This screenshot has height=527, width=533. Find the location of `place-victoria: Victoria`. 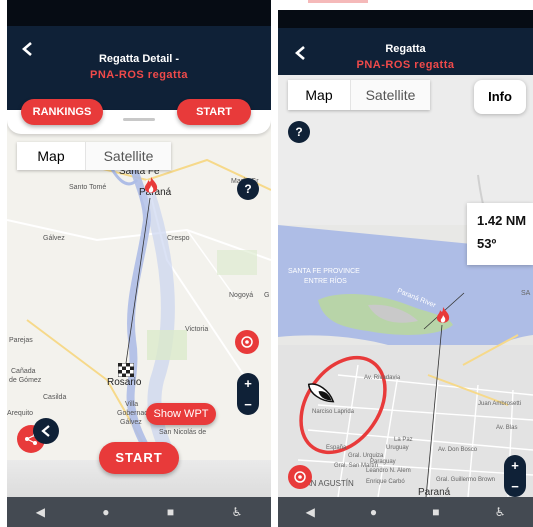

place-victoria: Victoria is located at coordinates (197, 329).